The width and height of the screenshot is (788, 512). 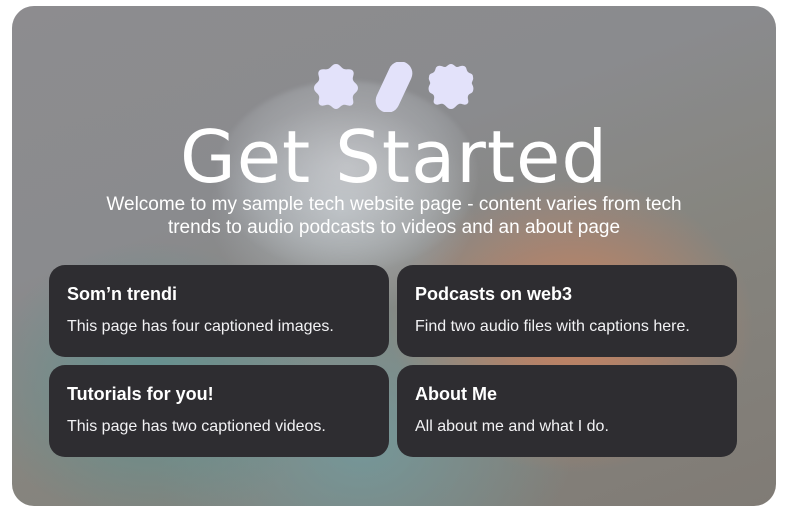 I want to click on pill-icon, so click(x=394, y=87).